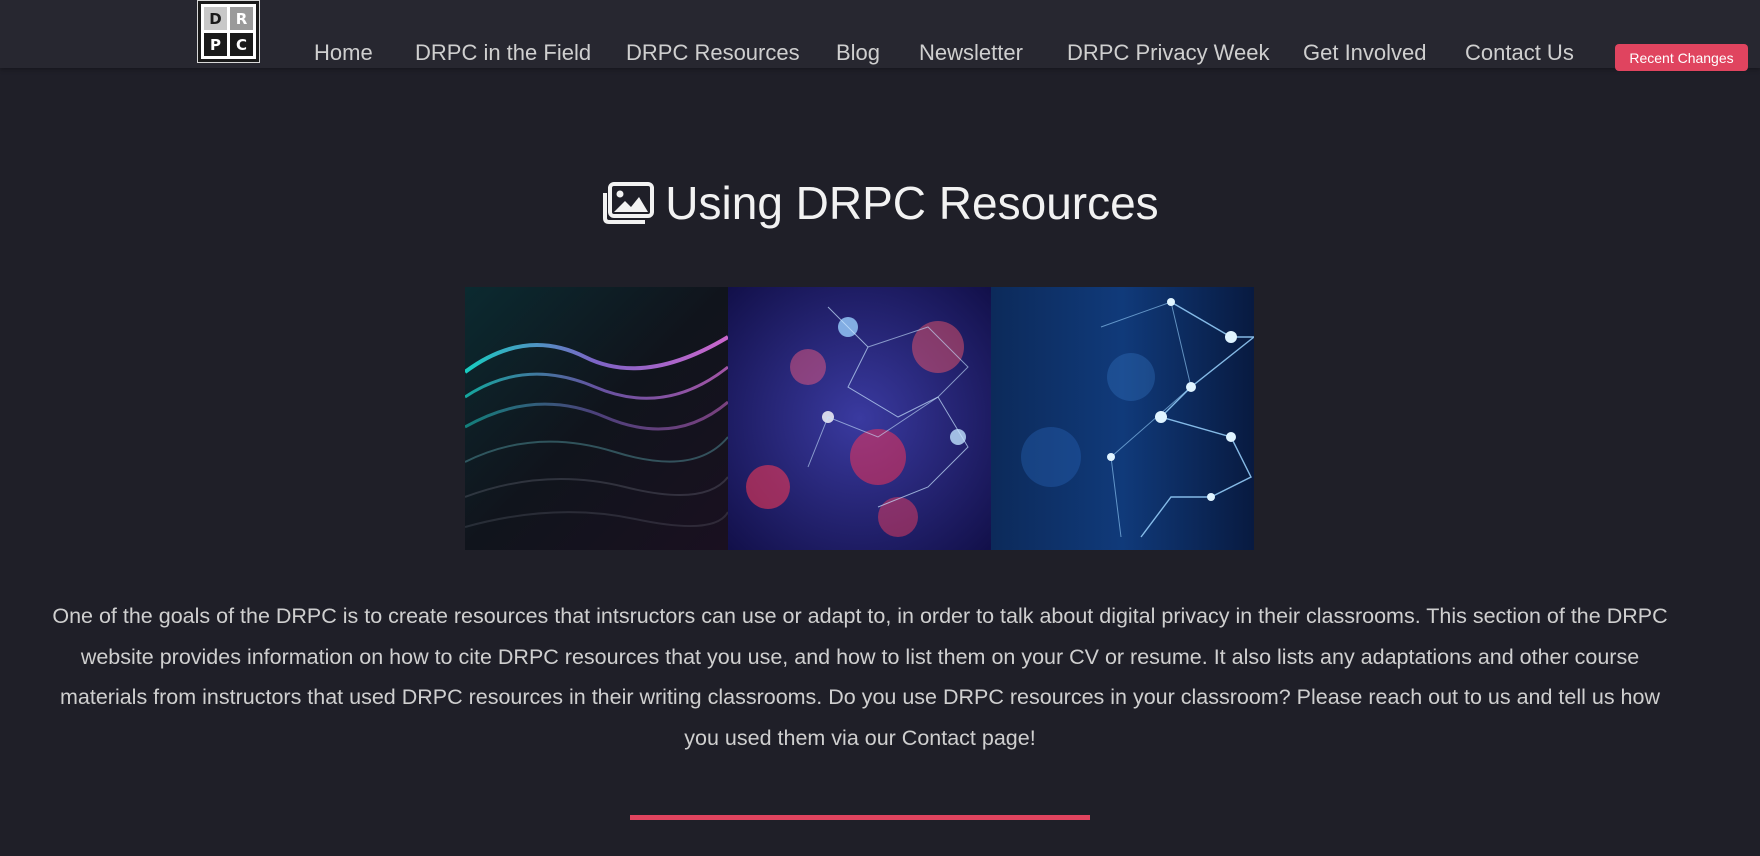 The width and height of the screenshot is (1760, 856). Describe the element at coordinates (503, 53) in the screenshot. I see `nav-item-drpc-in-the-field: DRPC in the Field` at that location.